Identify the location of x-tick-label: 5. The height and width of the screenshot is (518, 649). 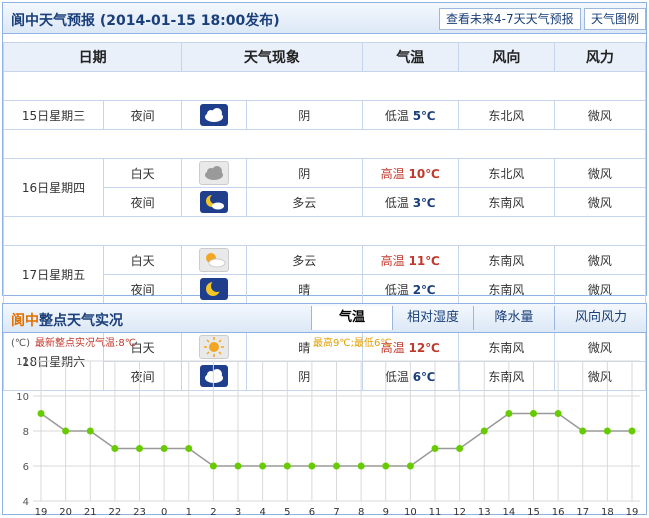
(287, 511).